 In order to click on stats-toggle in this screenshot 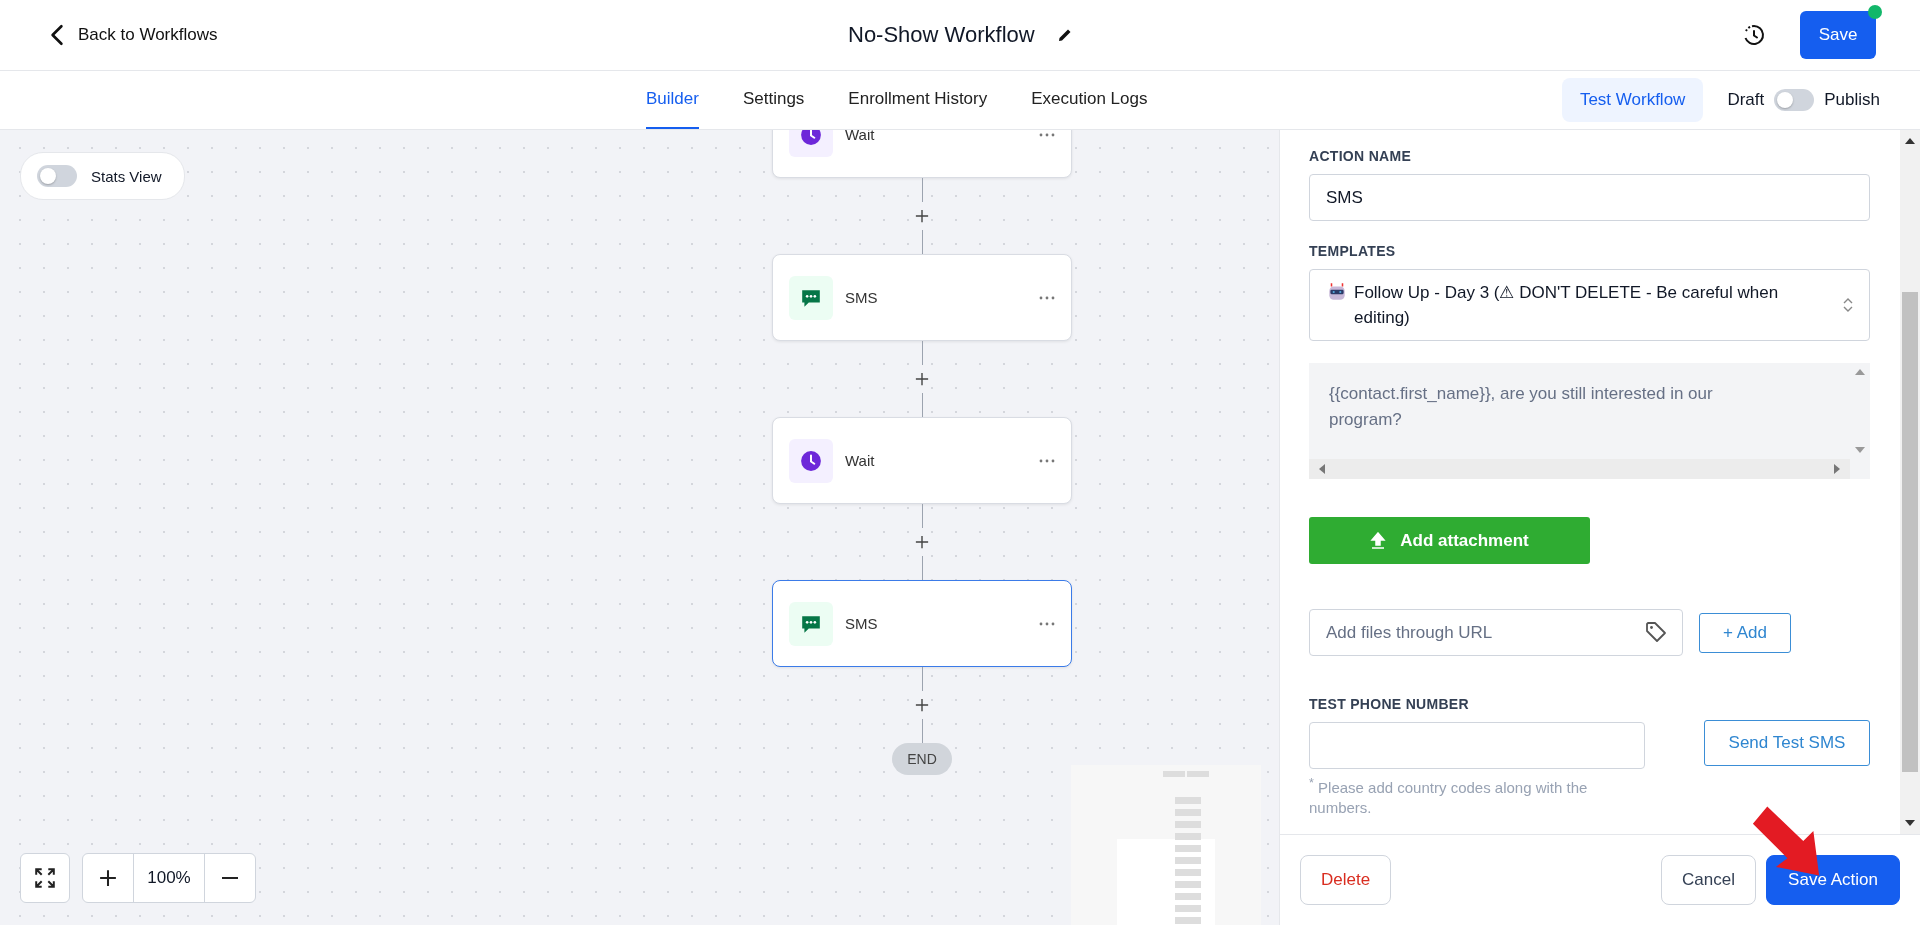, I will do `click(57, 176)`.